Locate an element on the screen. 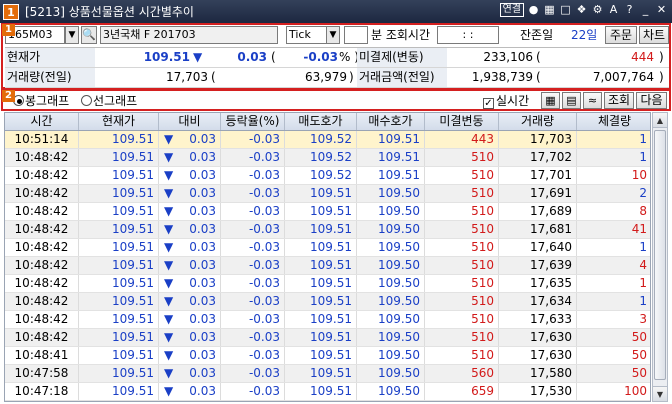  pin-icon: ❖ is located at coordinates (581, 10).